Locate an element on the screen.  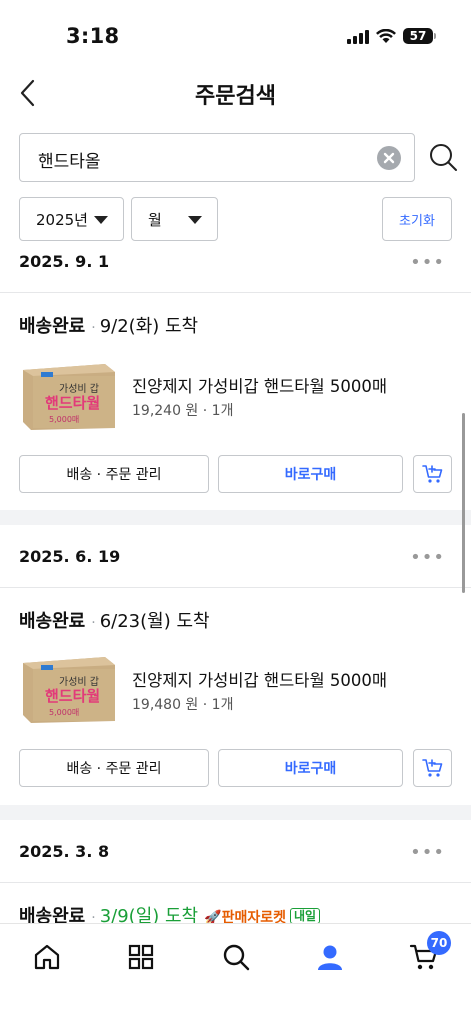
header: 주문검색 is located at coordinates (235, 95).